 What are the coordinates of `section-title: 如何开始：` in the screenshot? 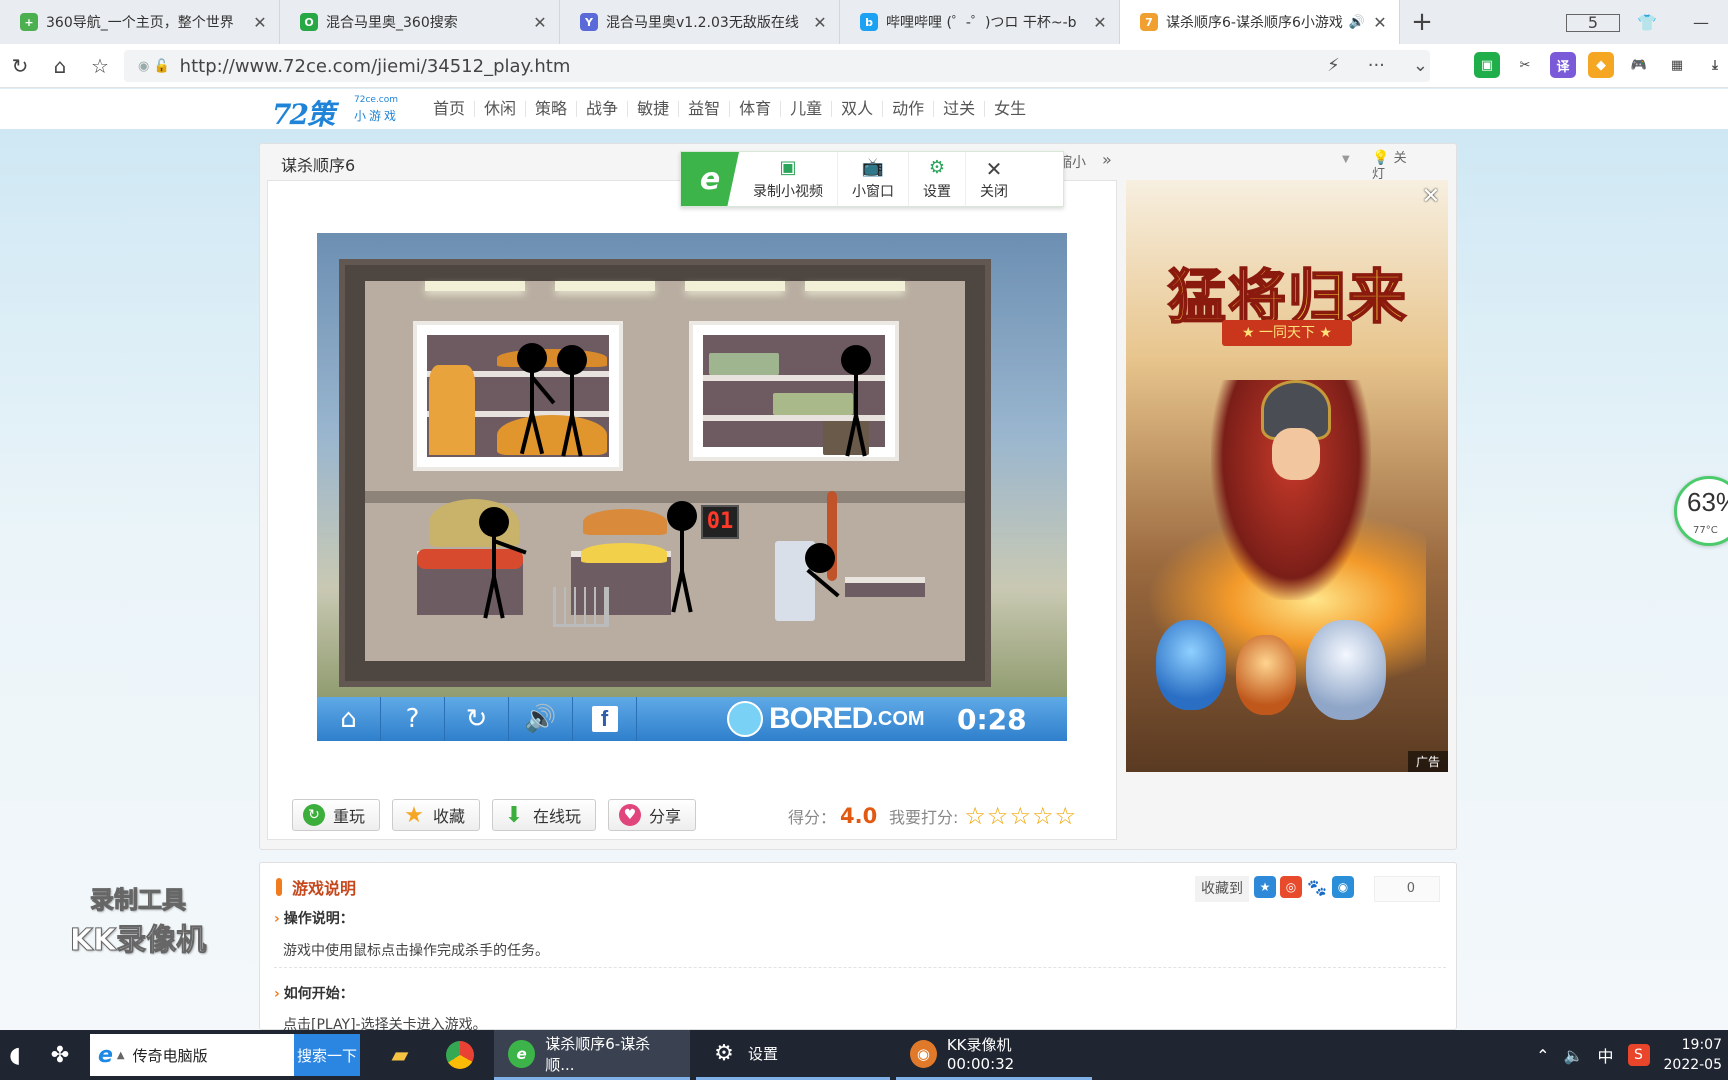 It's located at (314, 993).